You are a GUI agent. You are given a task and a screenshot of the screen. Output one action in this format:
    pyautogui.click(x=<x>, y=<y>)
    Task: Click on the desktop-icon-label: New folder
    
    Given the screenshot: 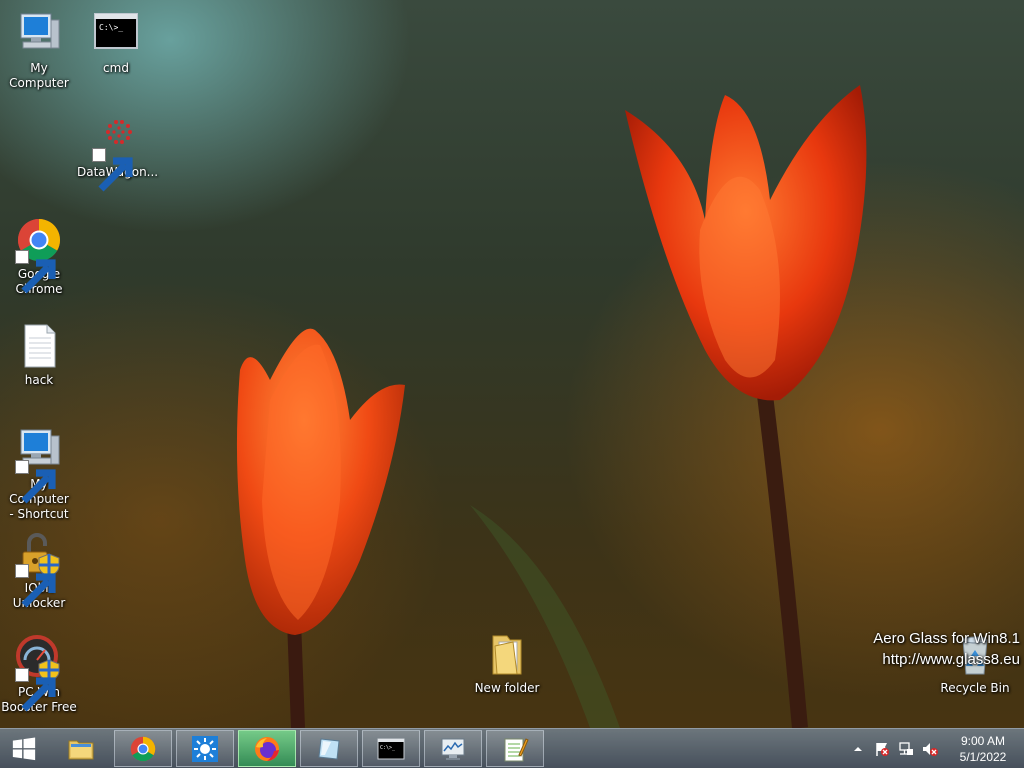 What is the action you would take?
    pyautogui.click(x=507, y=688)
    